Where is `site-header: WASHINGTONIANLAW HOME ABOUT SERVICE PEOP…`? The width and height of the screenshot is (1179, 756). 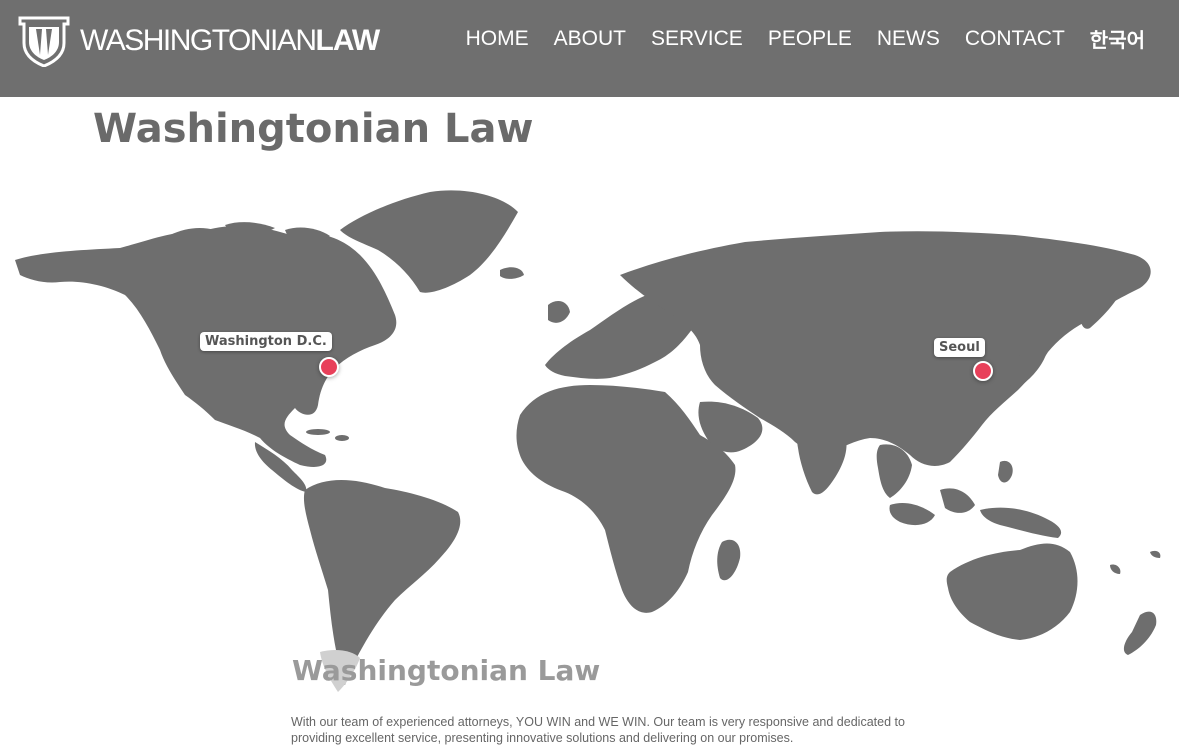
site-header: WASHINGTONIANLAW HOME ABOUT SERVICE PEOP… is located at coordinates (589, 48).